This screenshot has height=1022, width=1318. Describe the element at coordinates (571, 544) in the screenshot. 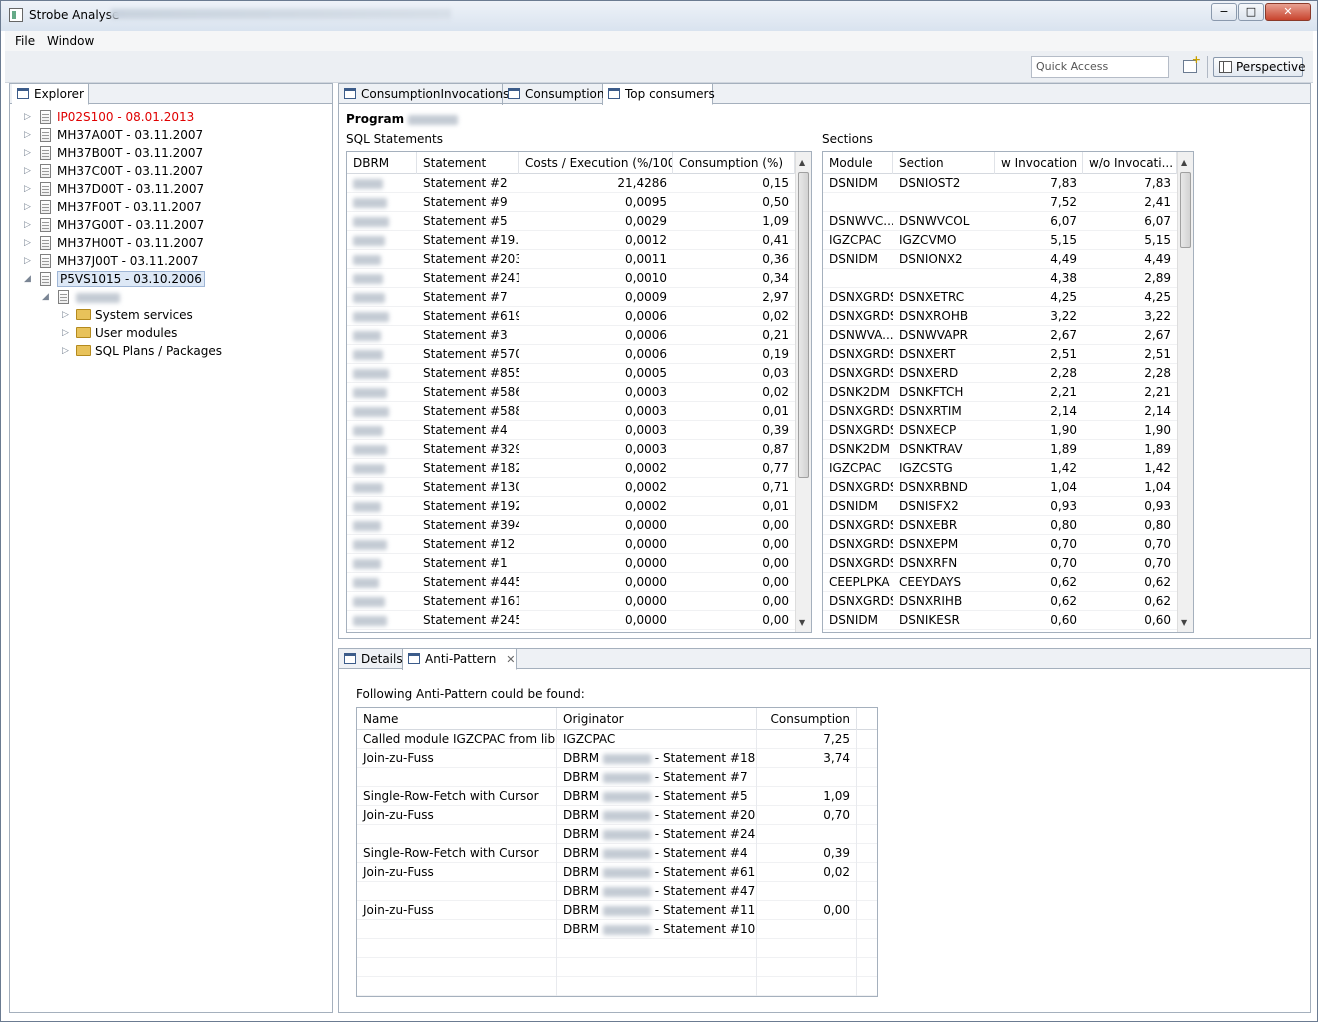

I see `table-row: Statement #12 0,0000 0,00` at that location.